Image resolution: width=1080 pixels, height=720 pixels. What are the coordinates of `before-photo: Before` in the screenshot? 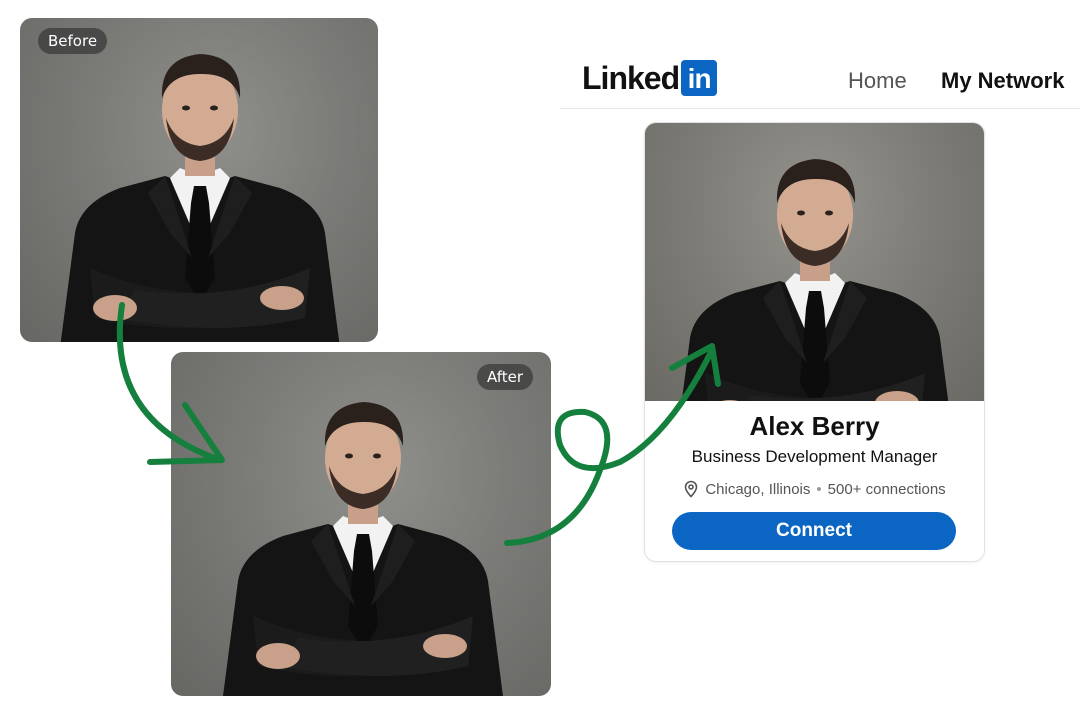 It's located at (199, 180).